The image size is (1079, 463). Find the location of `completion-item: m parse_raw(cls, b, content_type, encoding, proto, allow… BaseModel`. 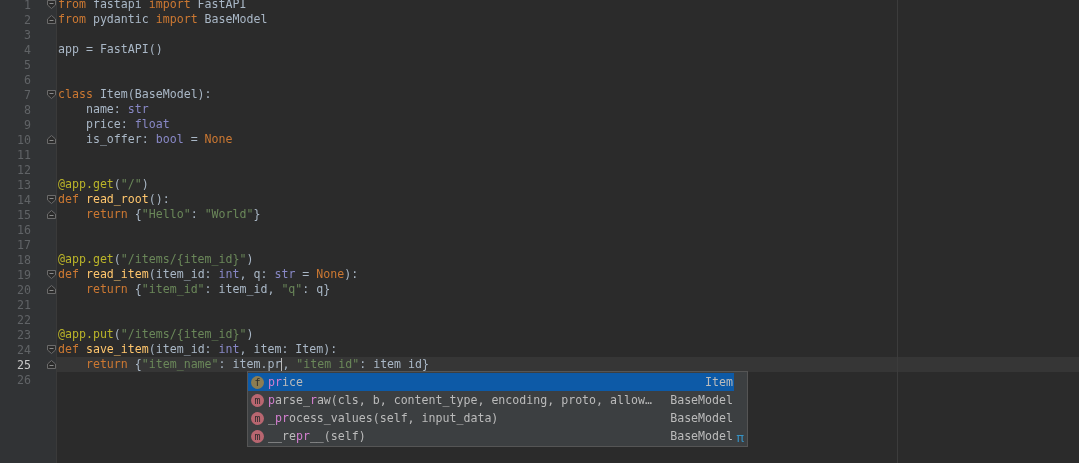

completion-item: m parse_raw(cls, b, content_type, encoding, proto, allow… BaseModel is located at coordinates (491, 400).